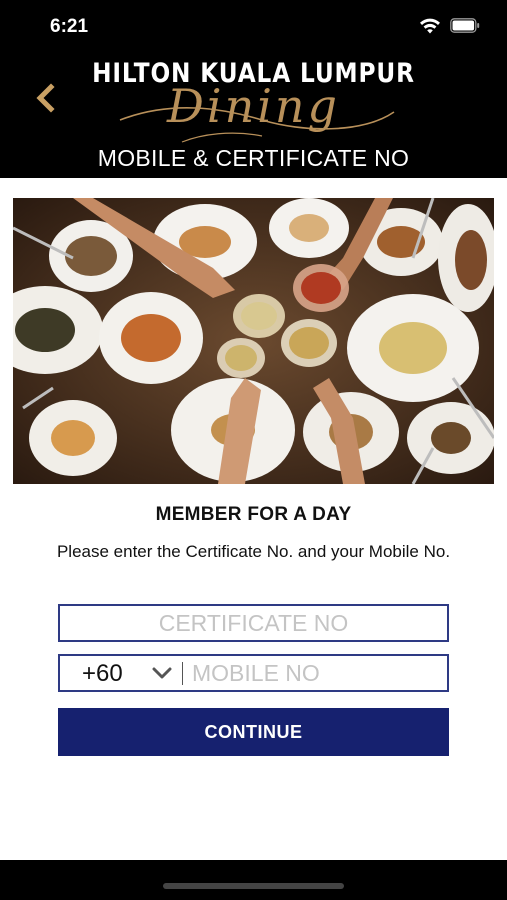  I want to click on brand-script-logo: Dining, so click(253, 106).